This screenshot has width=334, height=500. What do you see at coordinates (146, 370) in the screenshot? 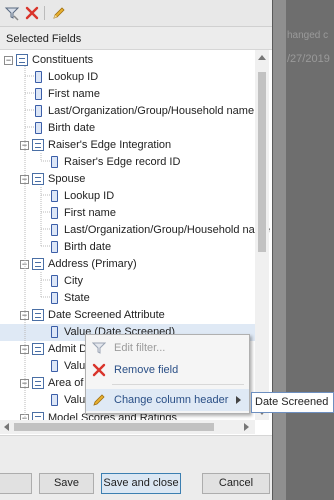
I see `menu-item-label: Remove field` at bounding box center [146, 370].